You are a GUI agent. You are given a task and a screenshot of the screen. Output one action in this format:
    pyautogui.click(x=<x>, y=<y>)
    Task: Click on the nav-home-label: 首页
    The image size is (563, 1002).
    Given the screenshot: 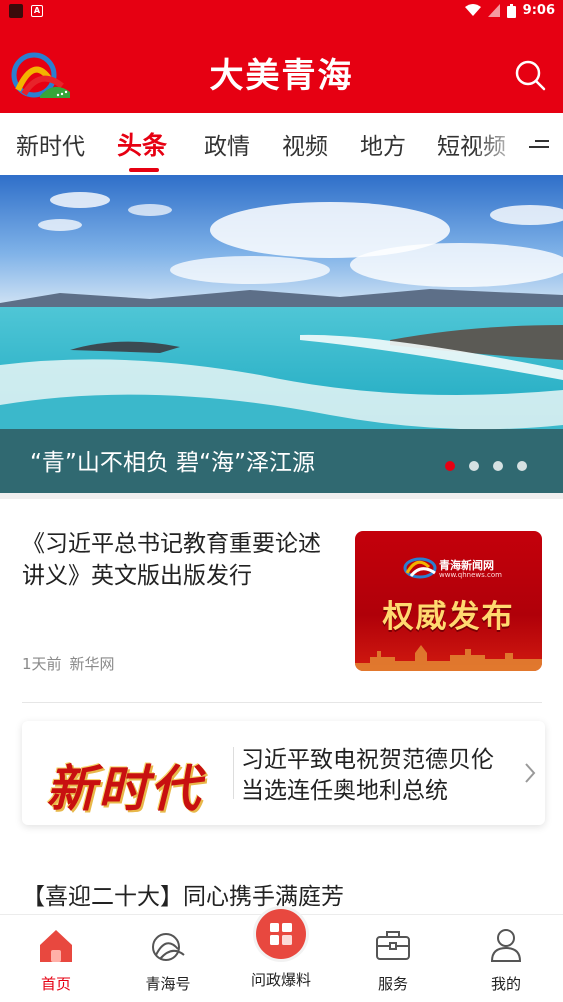 What is the action you would take?
    pyautogui.click(x=55, y=984)
    